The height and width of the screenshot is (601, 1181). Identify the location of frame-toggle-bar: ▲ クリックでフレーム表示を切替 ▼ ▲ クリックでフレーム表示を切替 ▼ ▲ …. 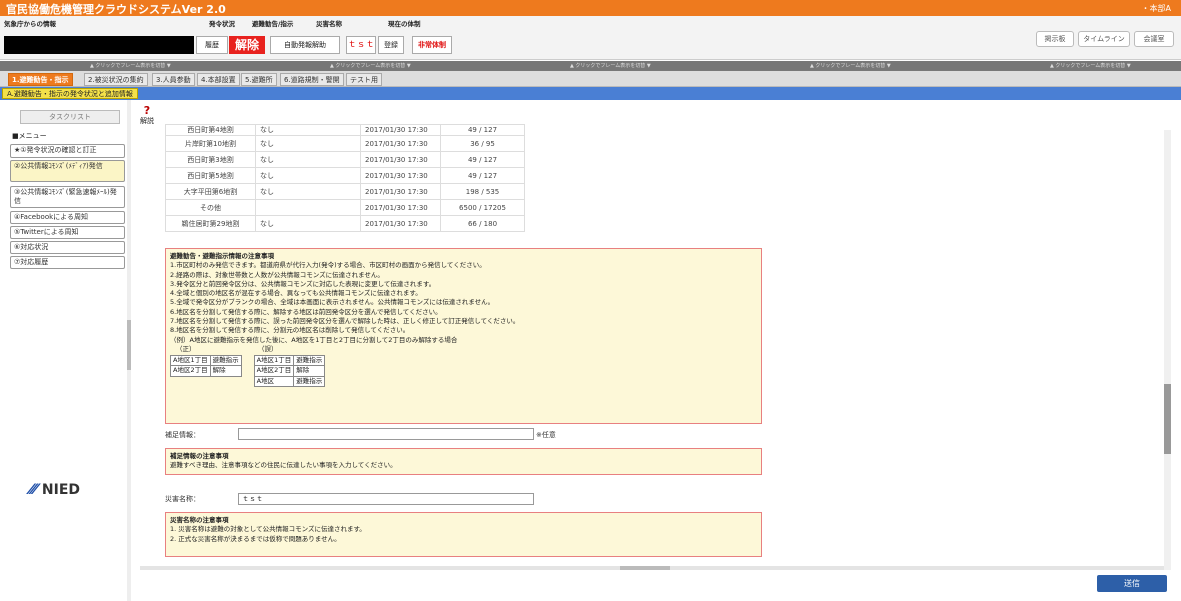
(590, 66).